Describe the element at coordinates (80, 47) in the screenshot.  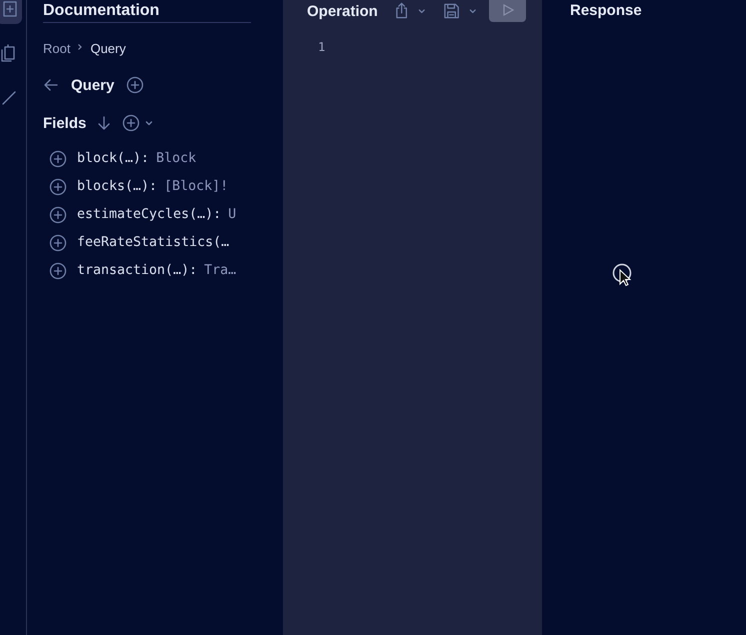
I see `chevron-right-icon` at that location.